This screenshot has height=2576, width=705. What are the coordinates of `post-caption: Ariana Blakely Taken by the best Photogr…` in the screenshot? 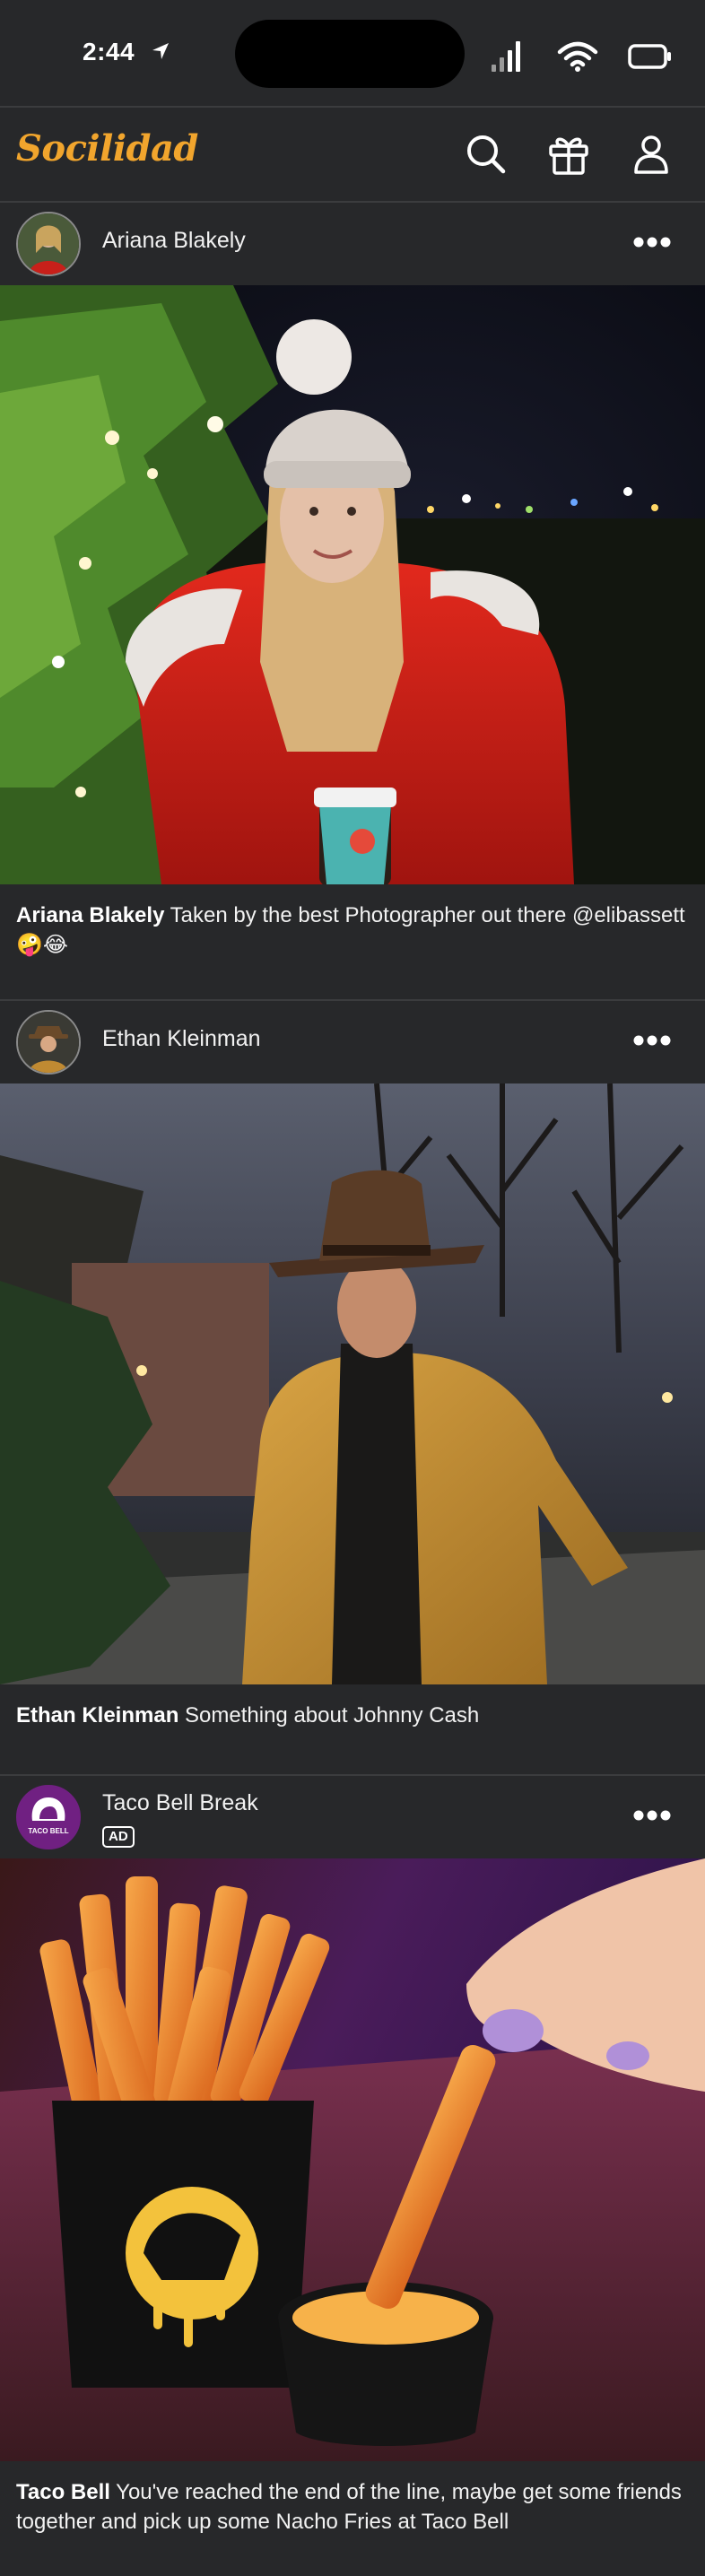 It's located at (352, 922).